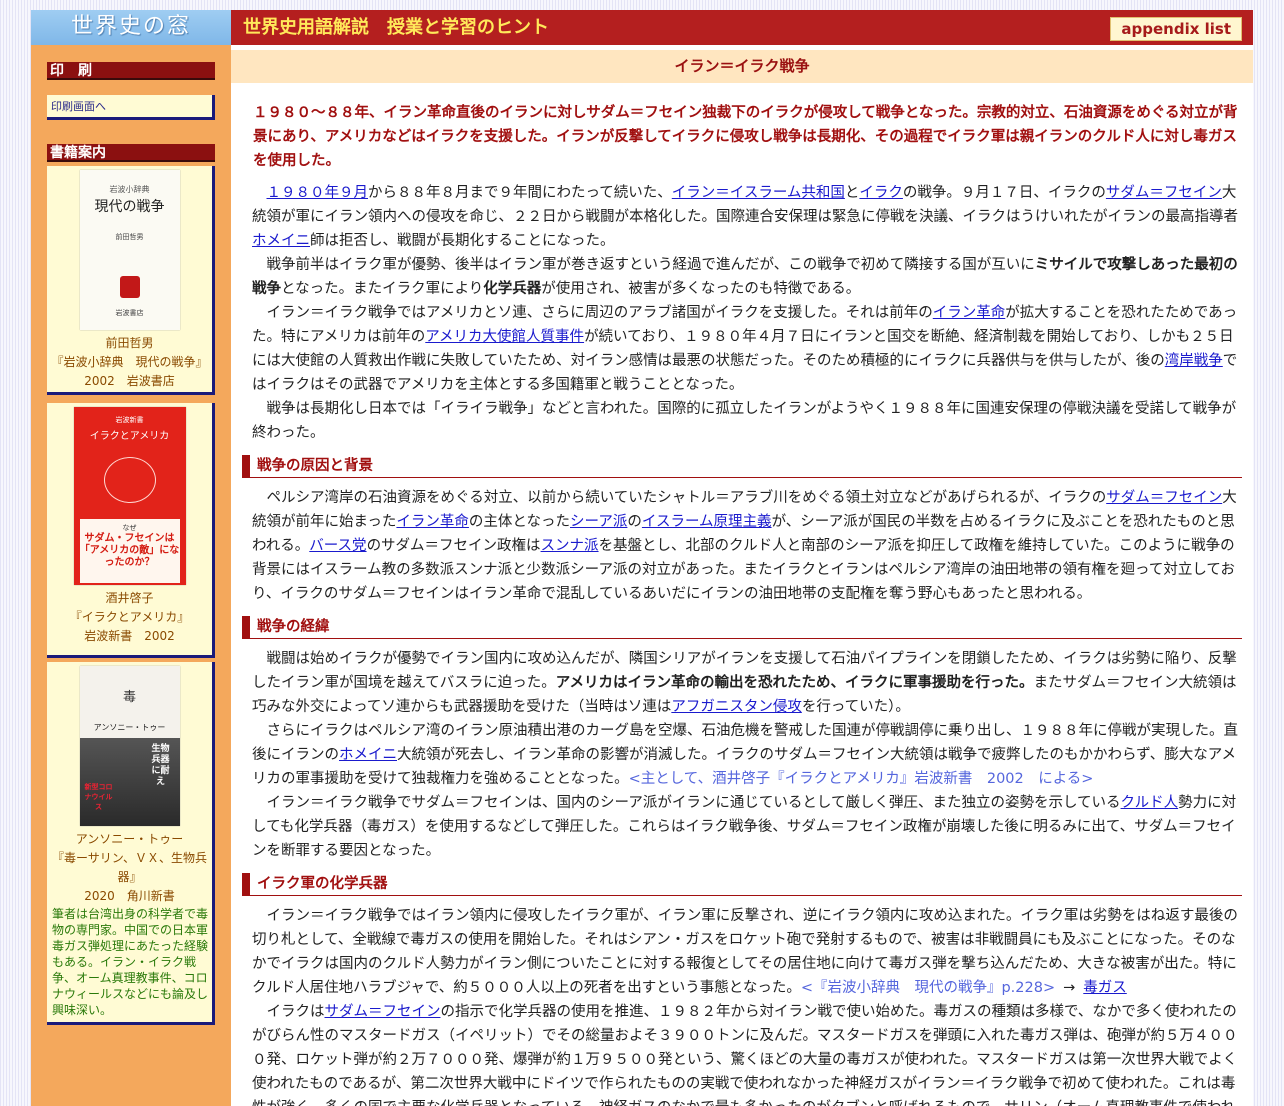  I want to click on print-box: 印刷画面へ, so click(131, 107).